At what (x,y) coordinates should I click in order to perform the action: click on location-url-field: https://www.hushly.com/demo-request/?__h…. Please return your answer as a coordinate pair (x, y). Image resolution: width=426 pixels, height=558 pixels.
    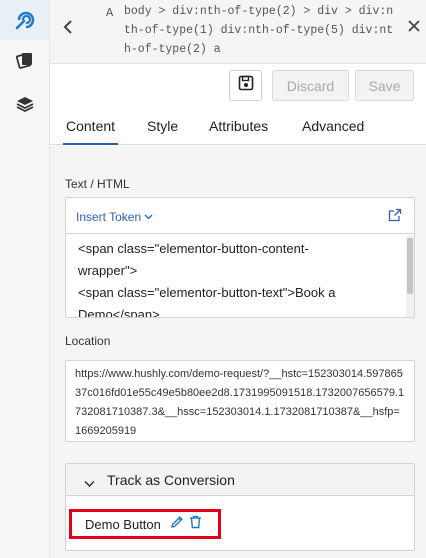
    Looking at the image, I should click on (240, 401).